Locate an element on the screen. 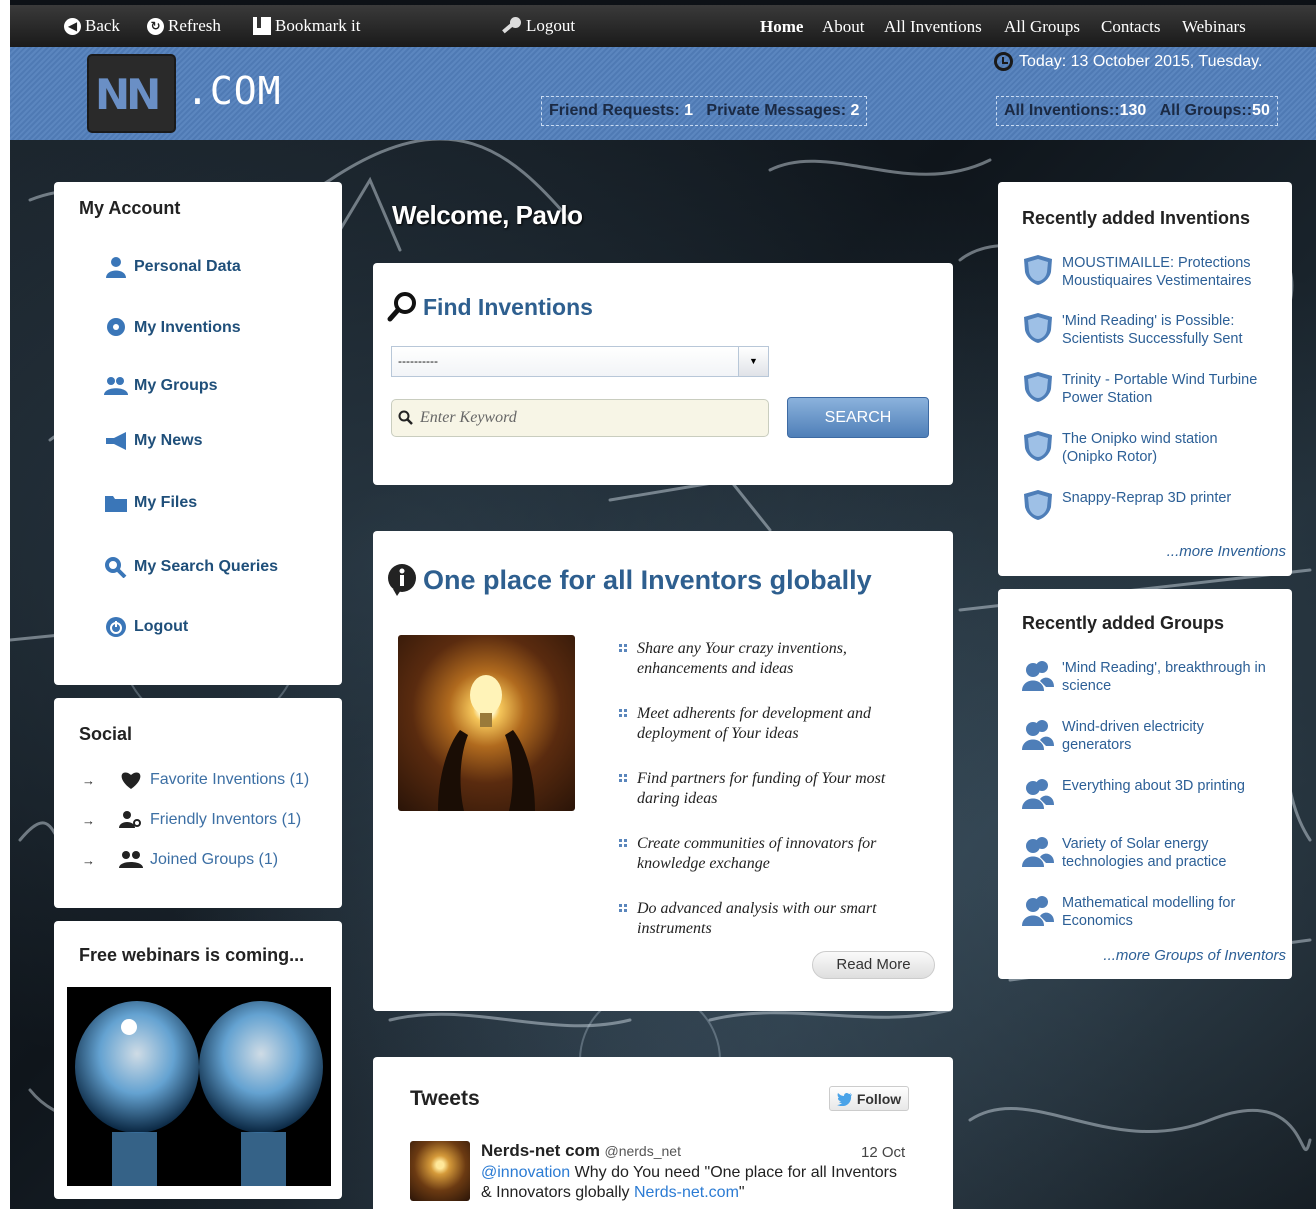 Image resolution: width=1316 pixels, height=1209 pixels. arrow-icon: → is located at coordinates (88, 780).